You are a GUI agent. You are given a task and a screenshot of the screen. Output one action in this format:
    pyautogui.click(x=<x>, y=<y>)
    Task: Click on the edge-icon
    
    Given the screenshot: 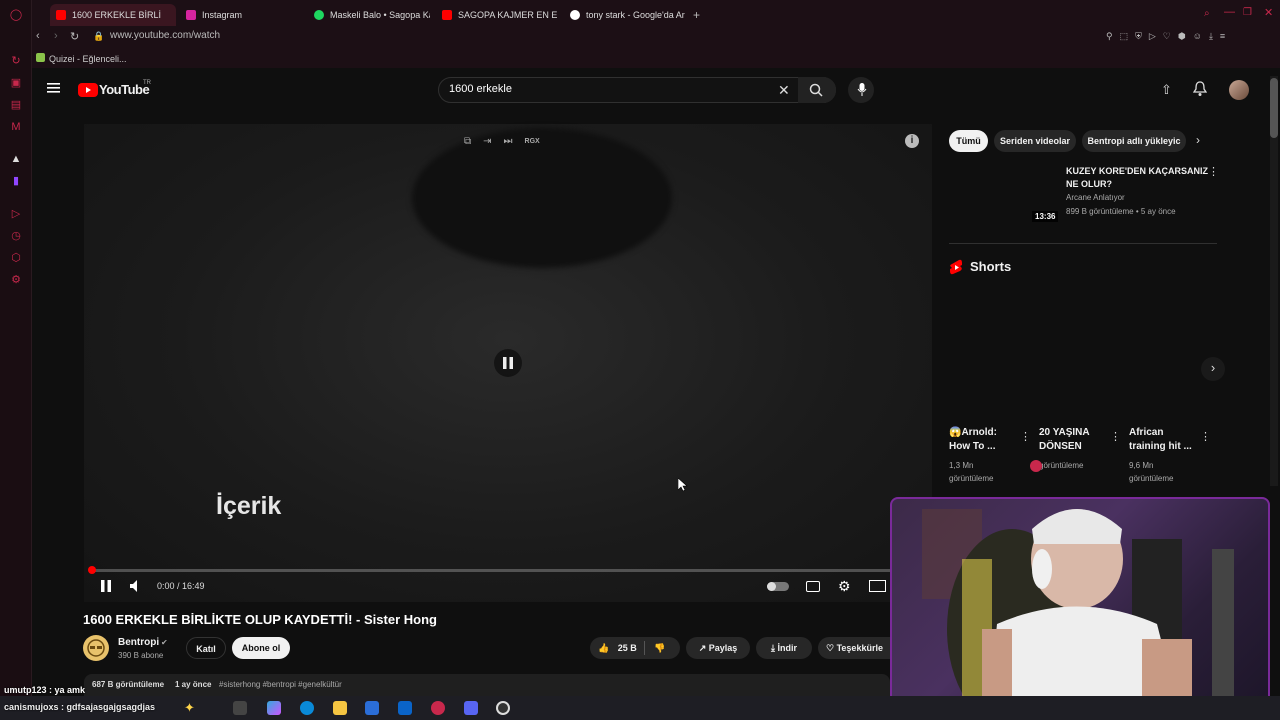 What is the action you would take?
    pyautogui.click(x=307, y=708)
    